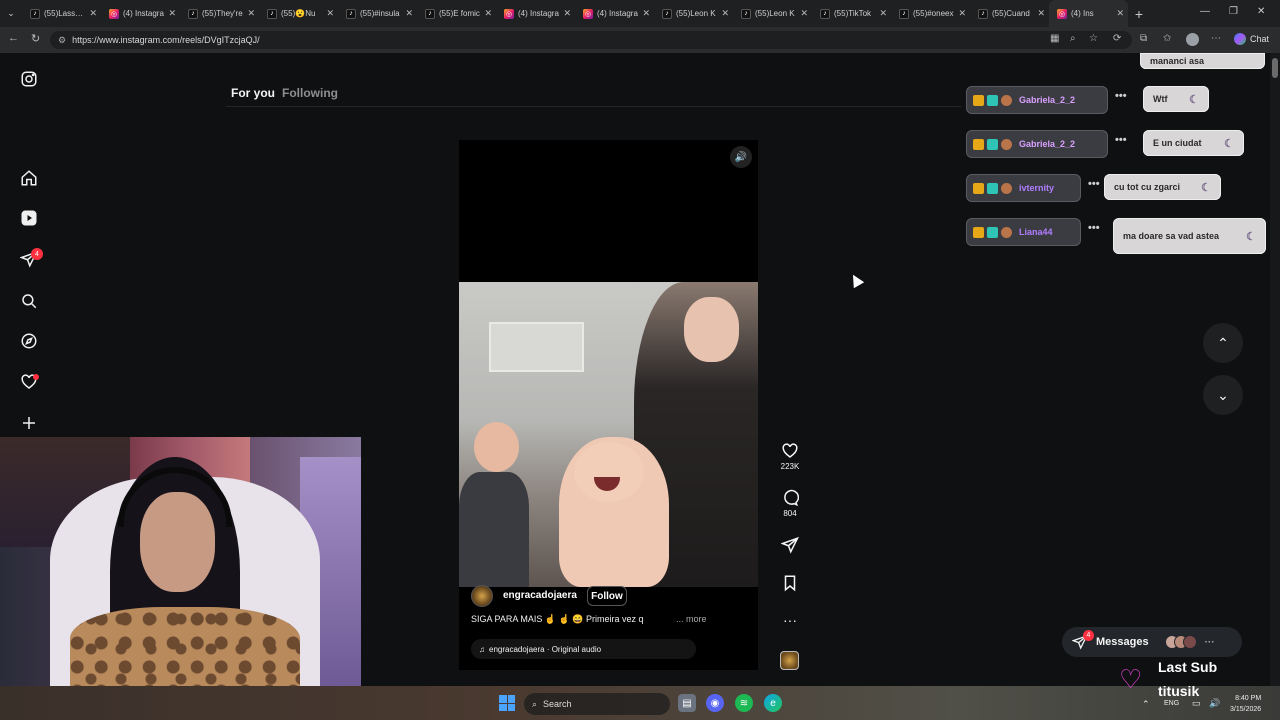 This screenshot has height=720, width=1280. Describe the element at coordinates (1073, 38) in the screenshot. I see `zoom-icon: ⌕` at that location.